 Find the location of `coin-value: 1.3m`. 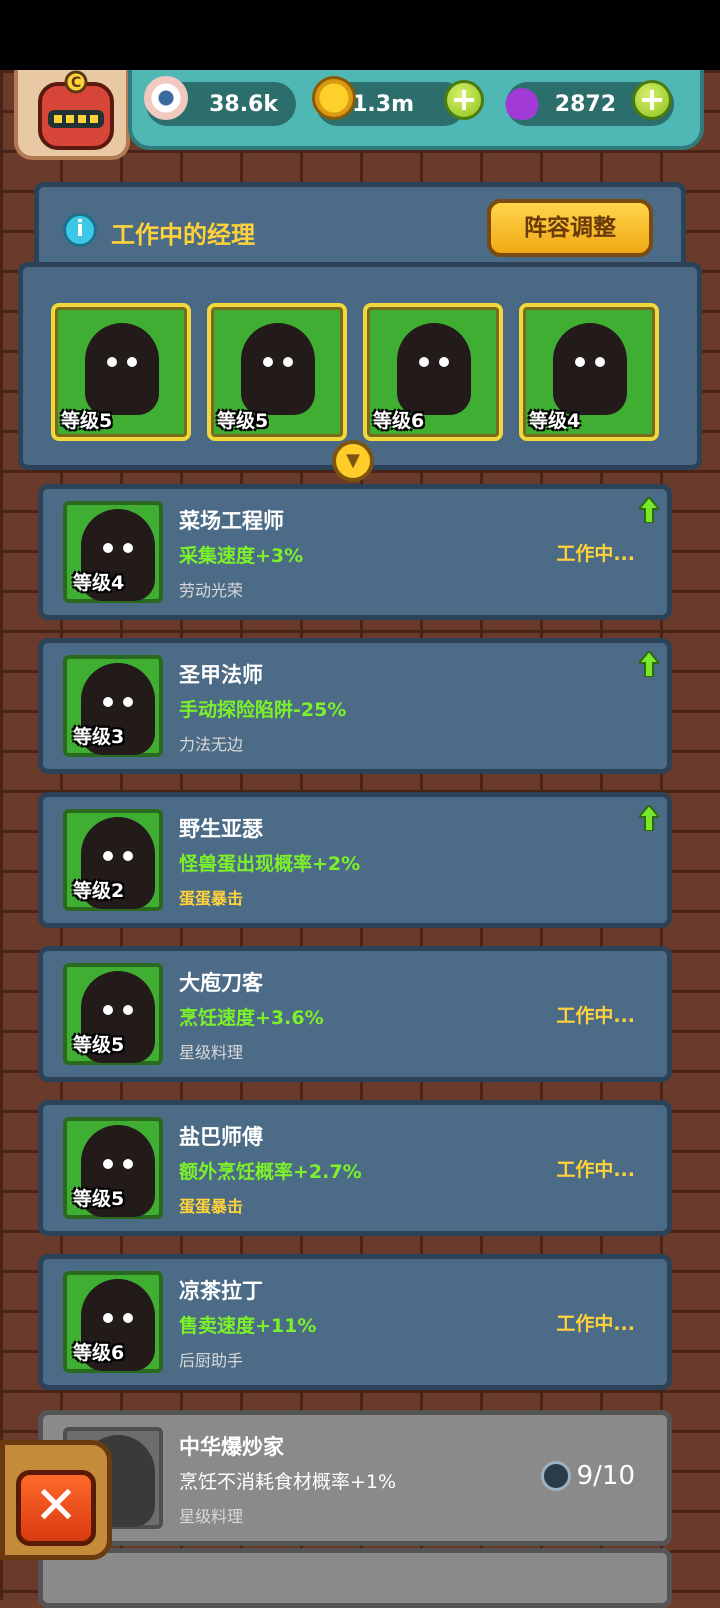

coin-value: 1.3m is located at coordinates (383, 104).